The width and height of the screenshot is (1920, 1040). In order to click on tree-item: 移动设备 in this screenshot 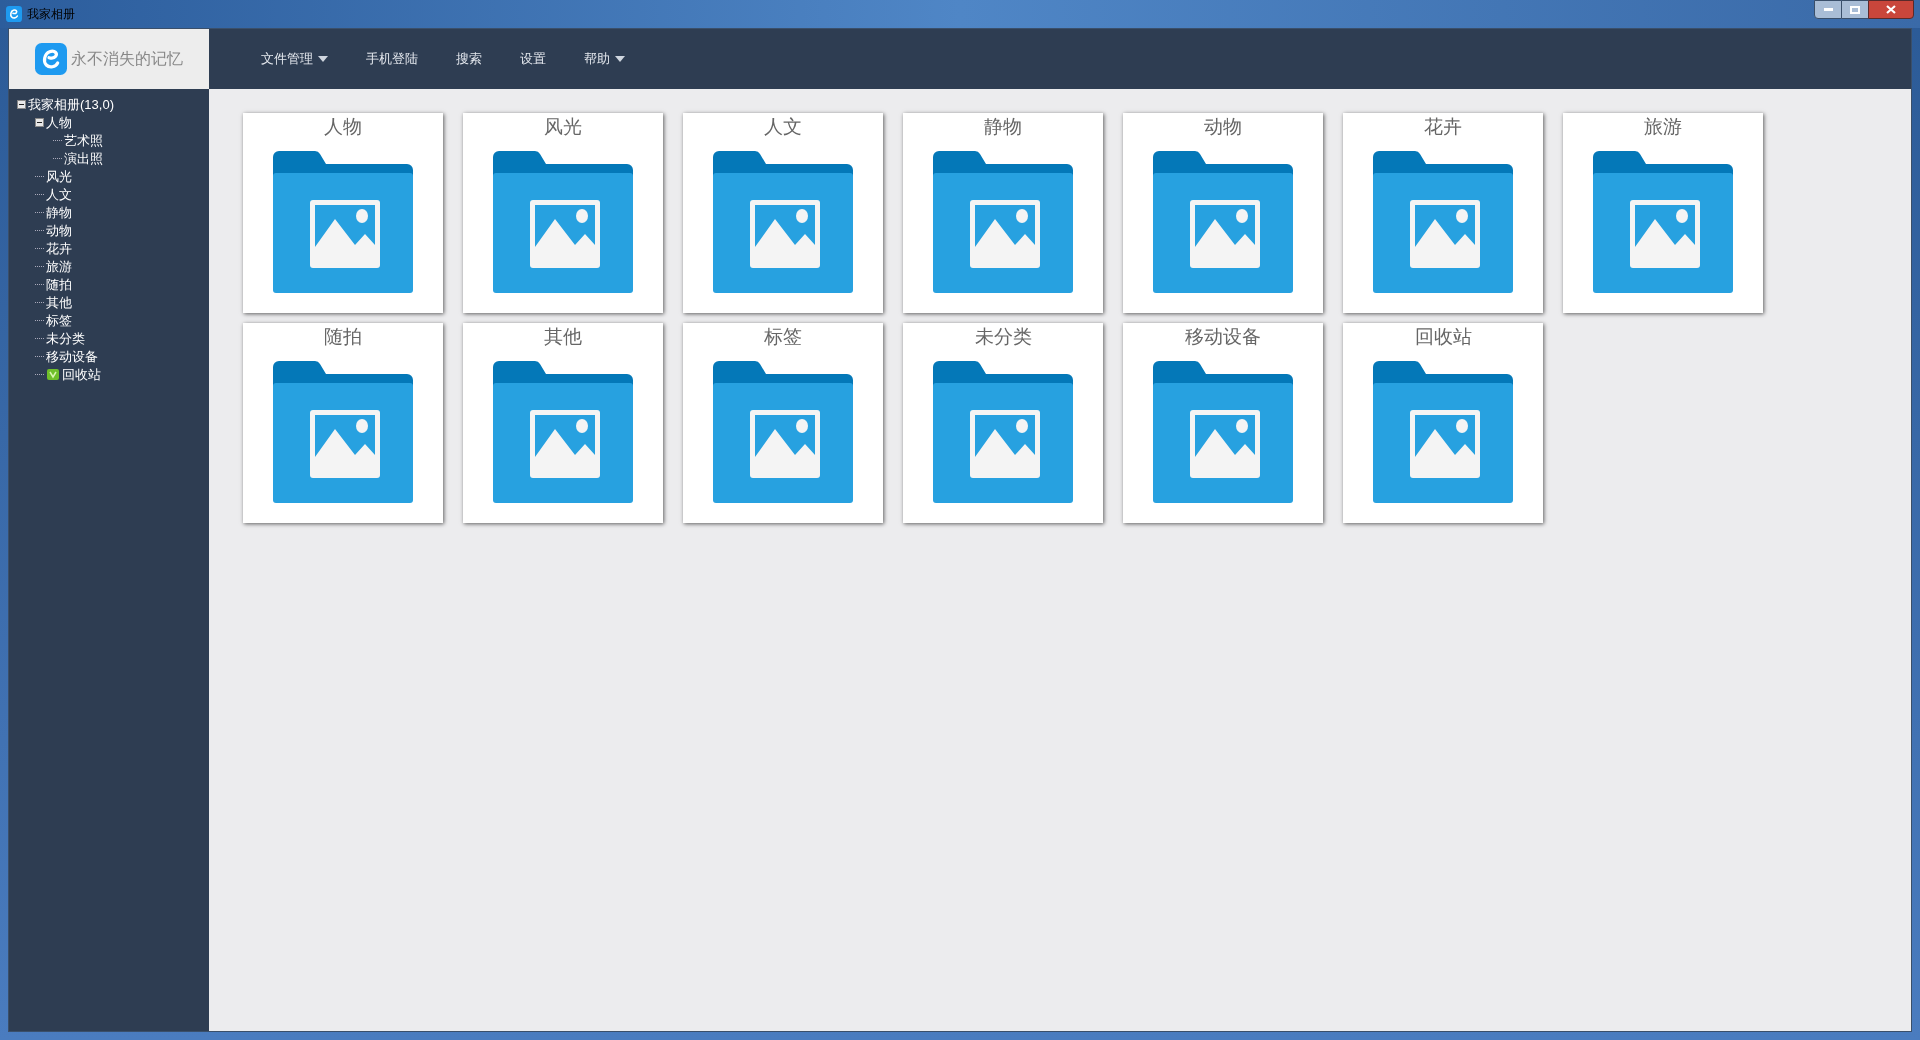, I will do `click(72, 356)`.